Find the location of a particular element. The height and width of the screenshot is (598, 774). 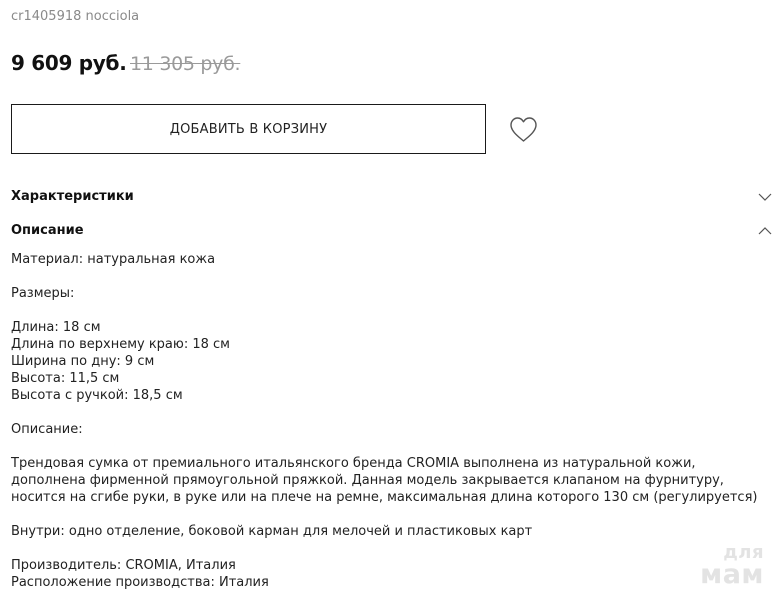

section-characteristics-header: Характеристики is located at coordinates (392, 198).